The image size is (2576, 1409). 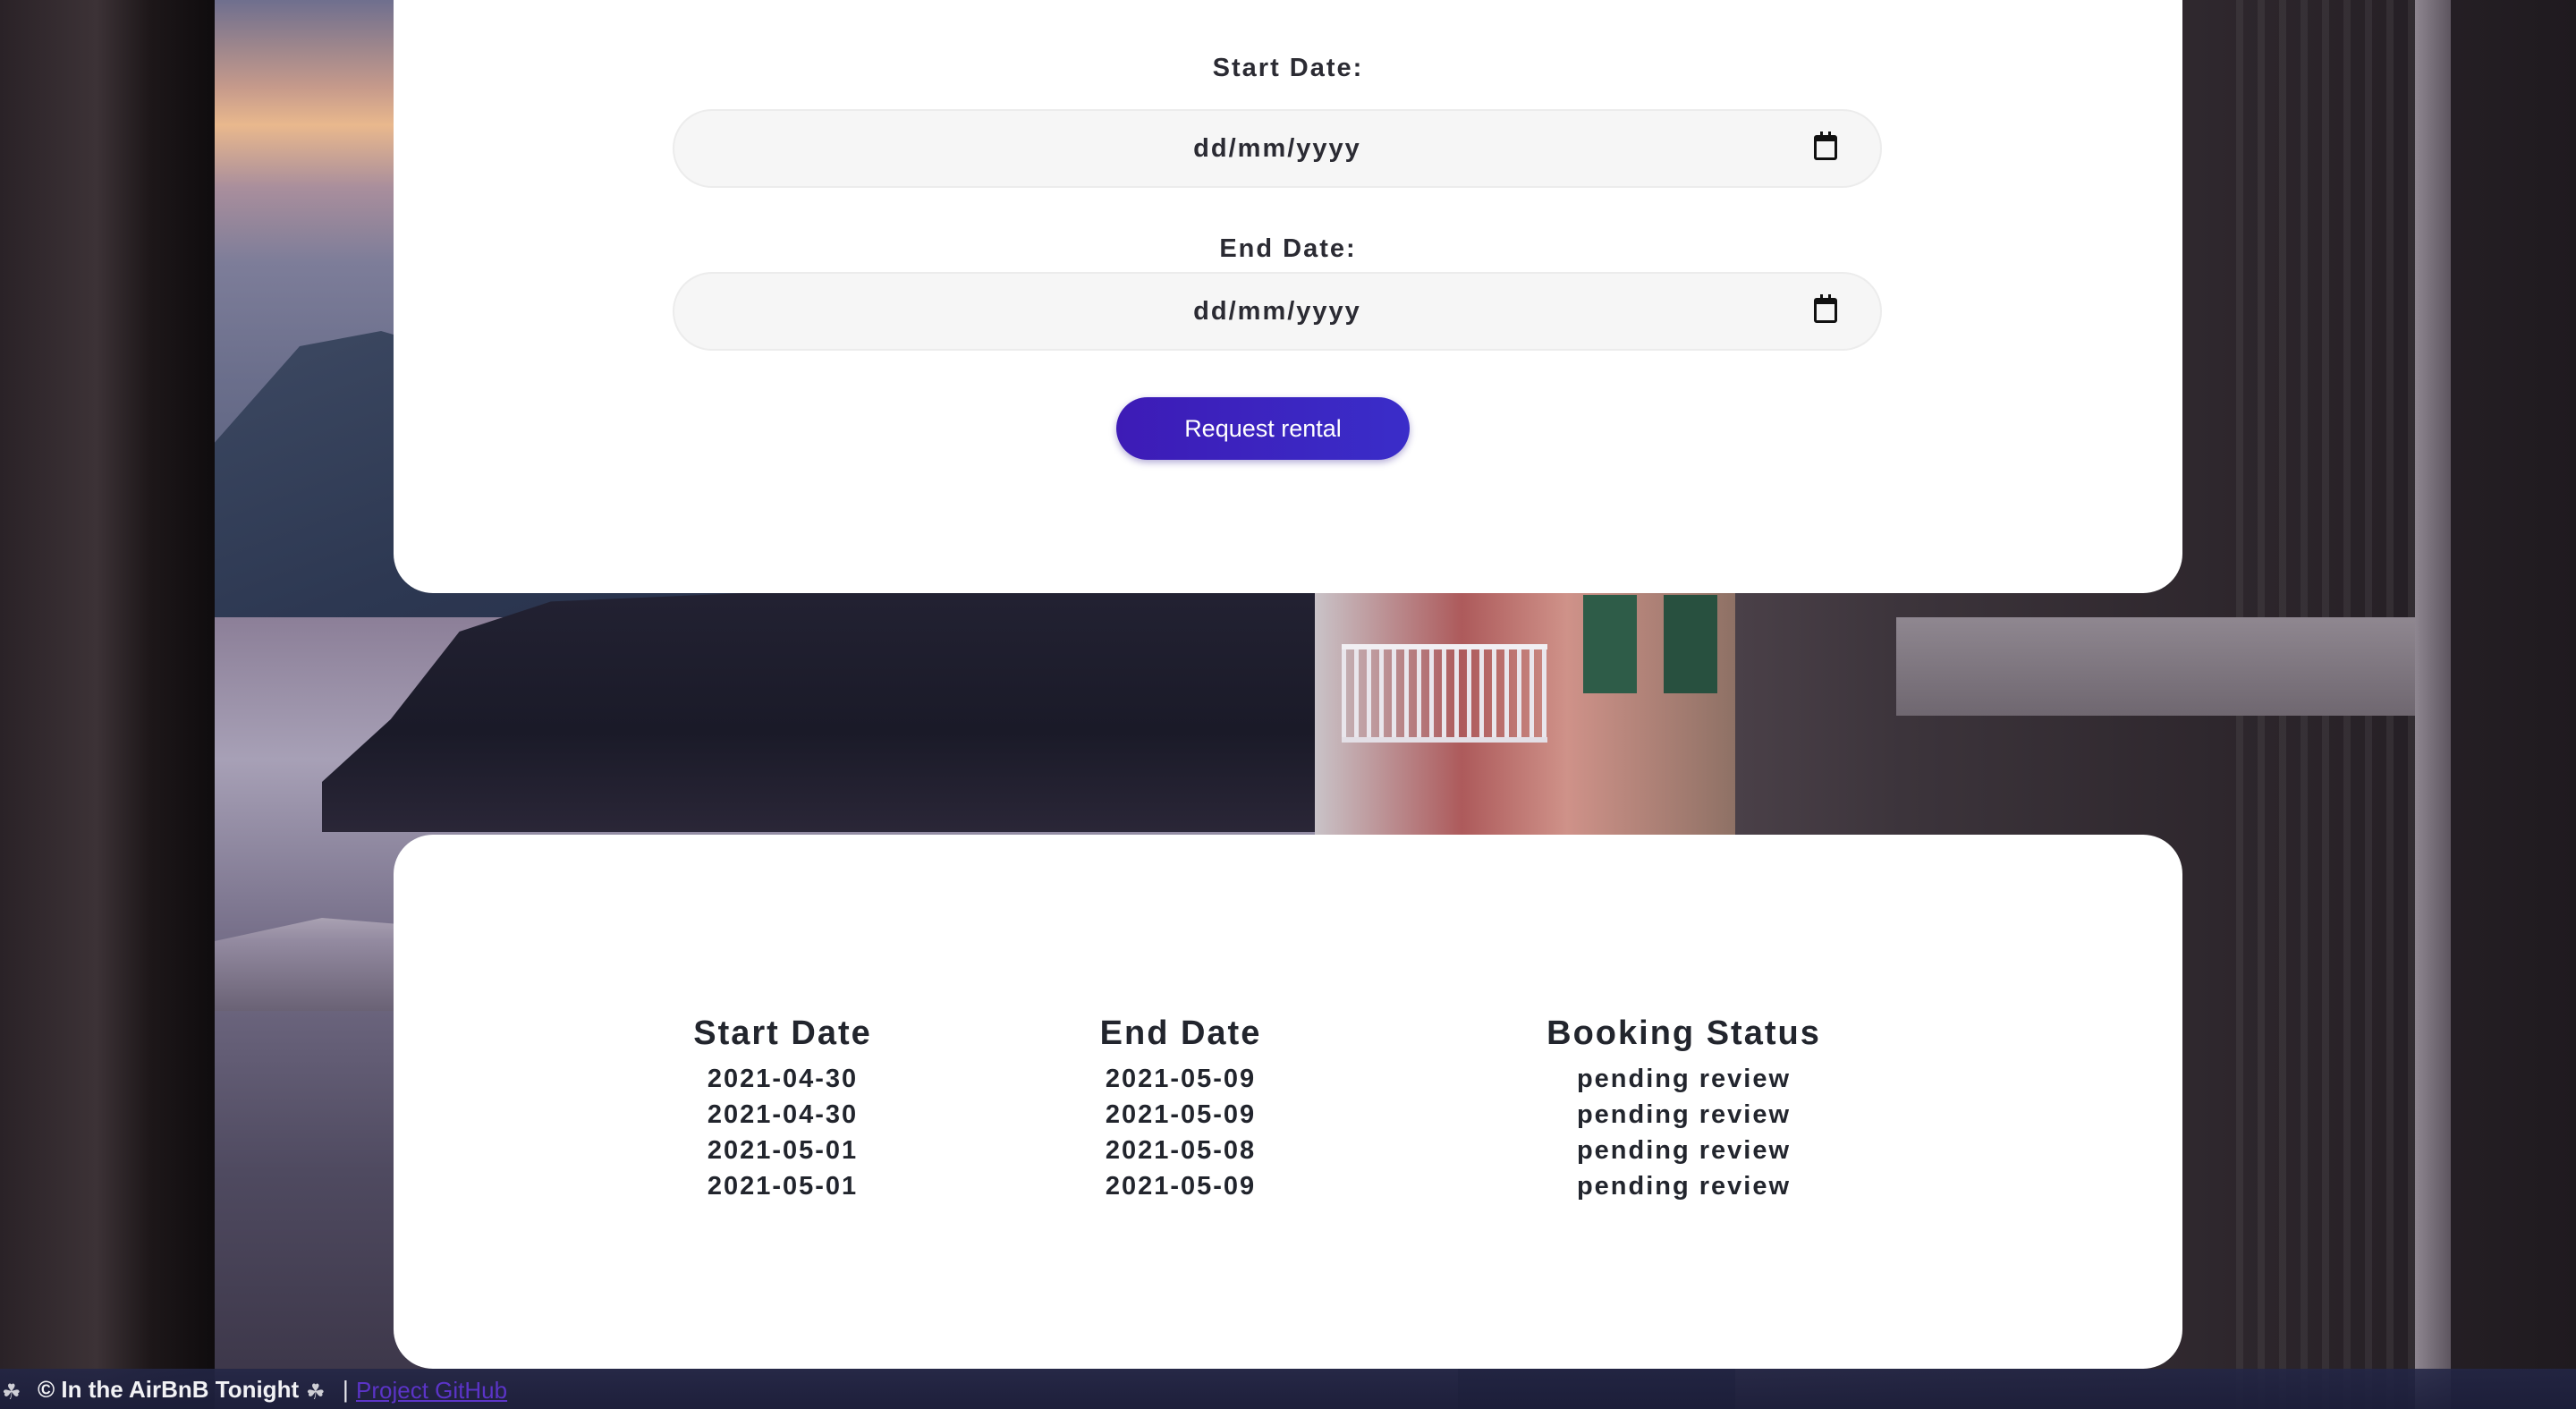 I want to click on request-rental-button: Request rental, so click(x=1263, y=429).